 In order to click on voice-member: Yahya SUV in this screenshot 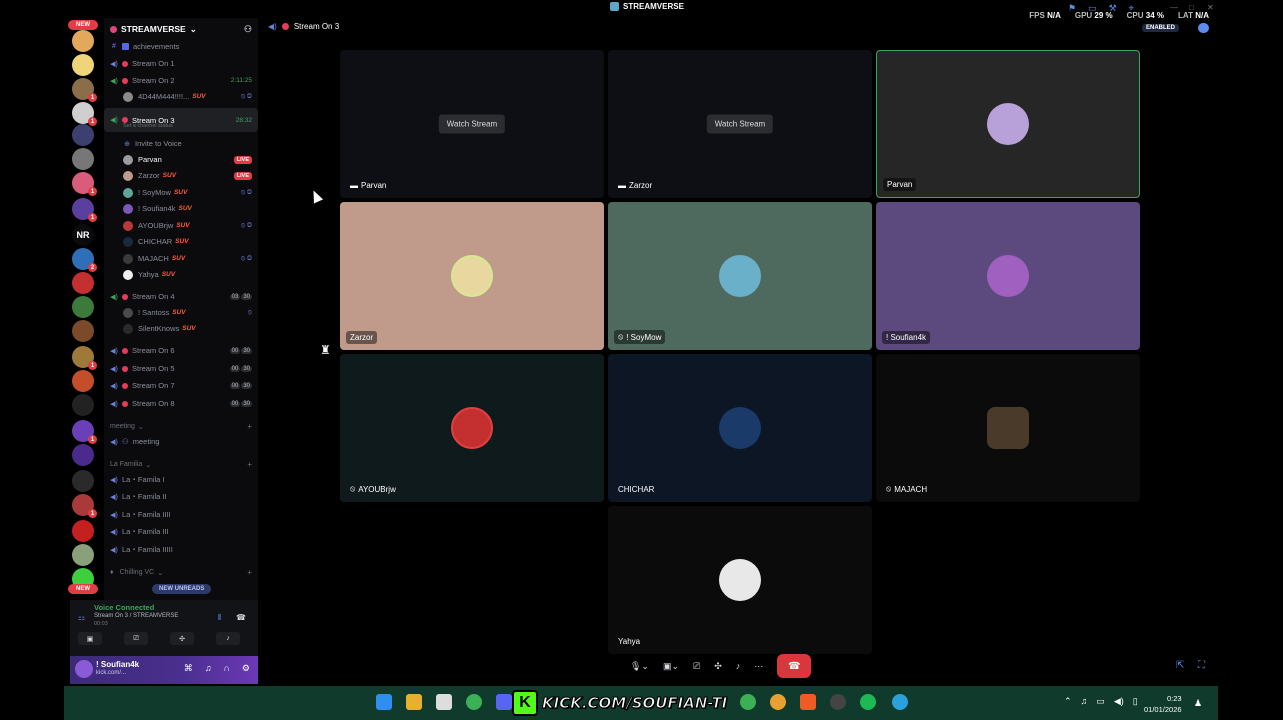, I will do `click(181, 274)`.